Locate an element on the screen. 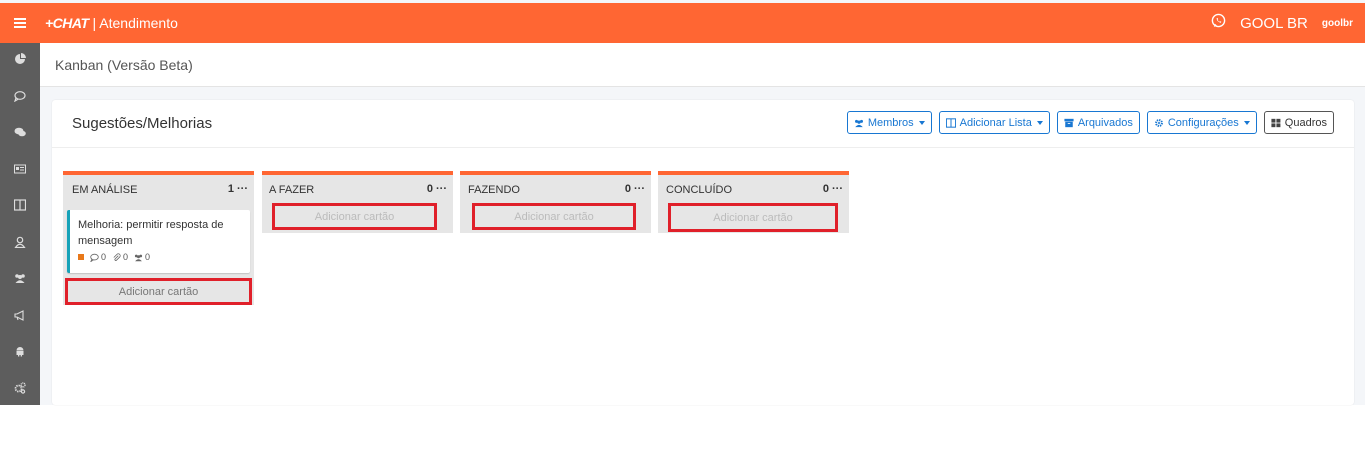 This screenshot has width=1365, height=460. list-title: EM ANÁLISE is located at coordinates (105, 190).